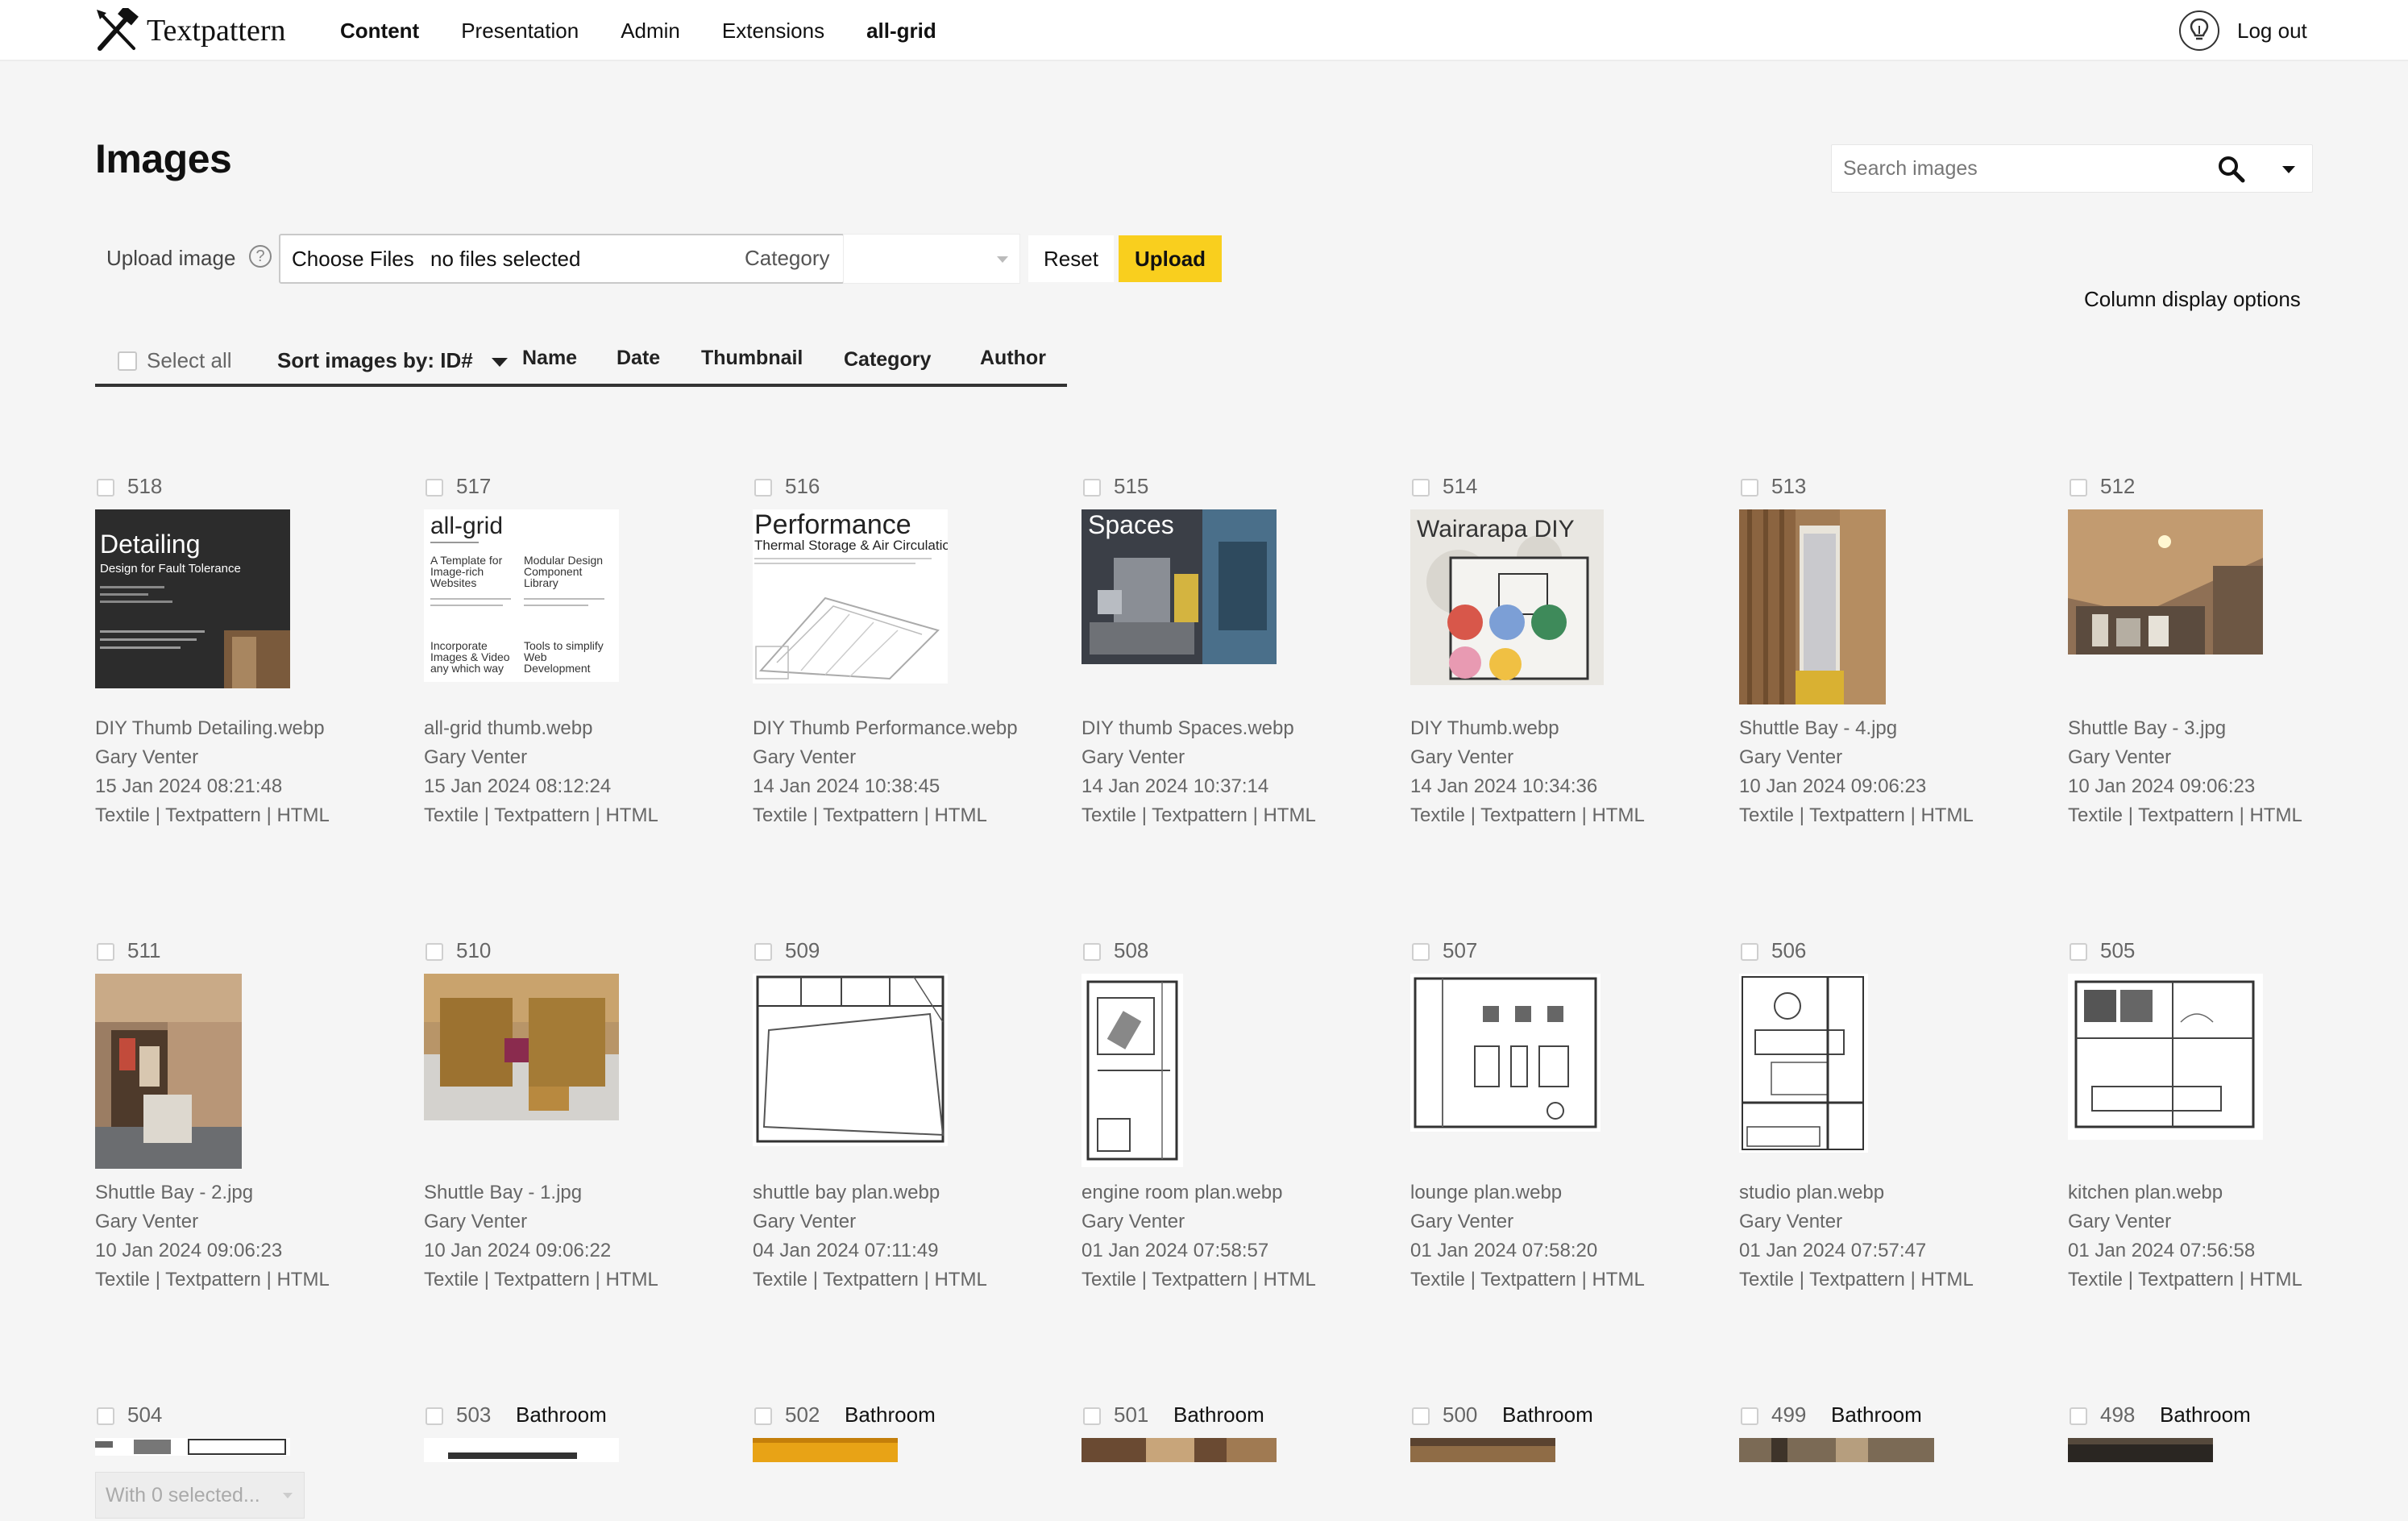 The image size is (2408, 1521). I want to click on upload-button: Upload, so click(1170, 258).